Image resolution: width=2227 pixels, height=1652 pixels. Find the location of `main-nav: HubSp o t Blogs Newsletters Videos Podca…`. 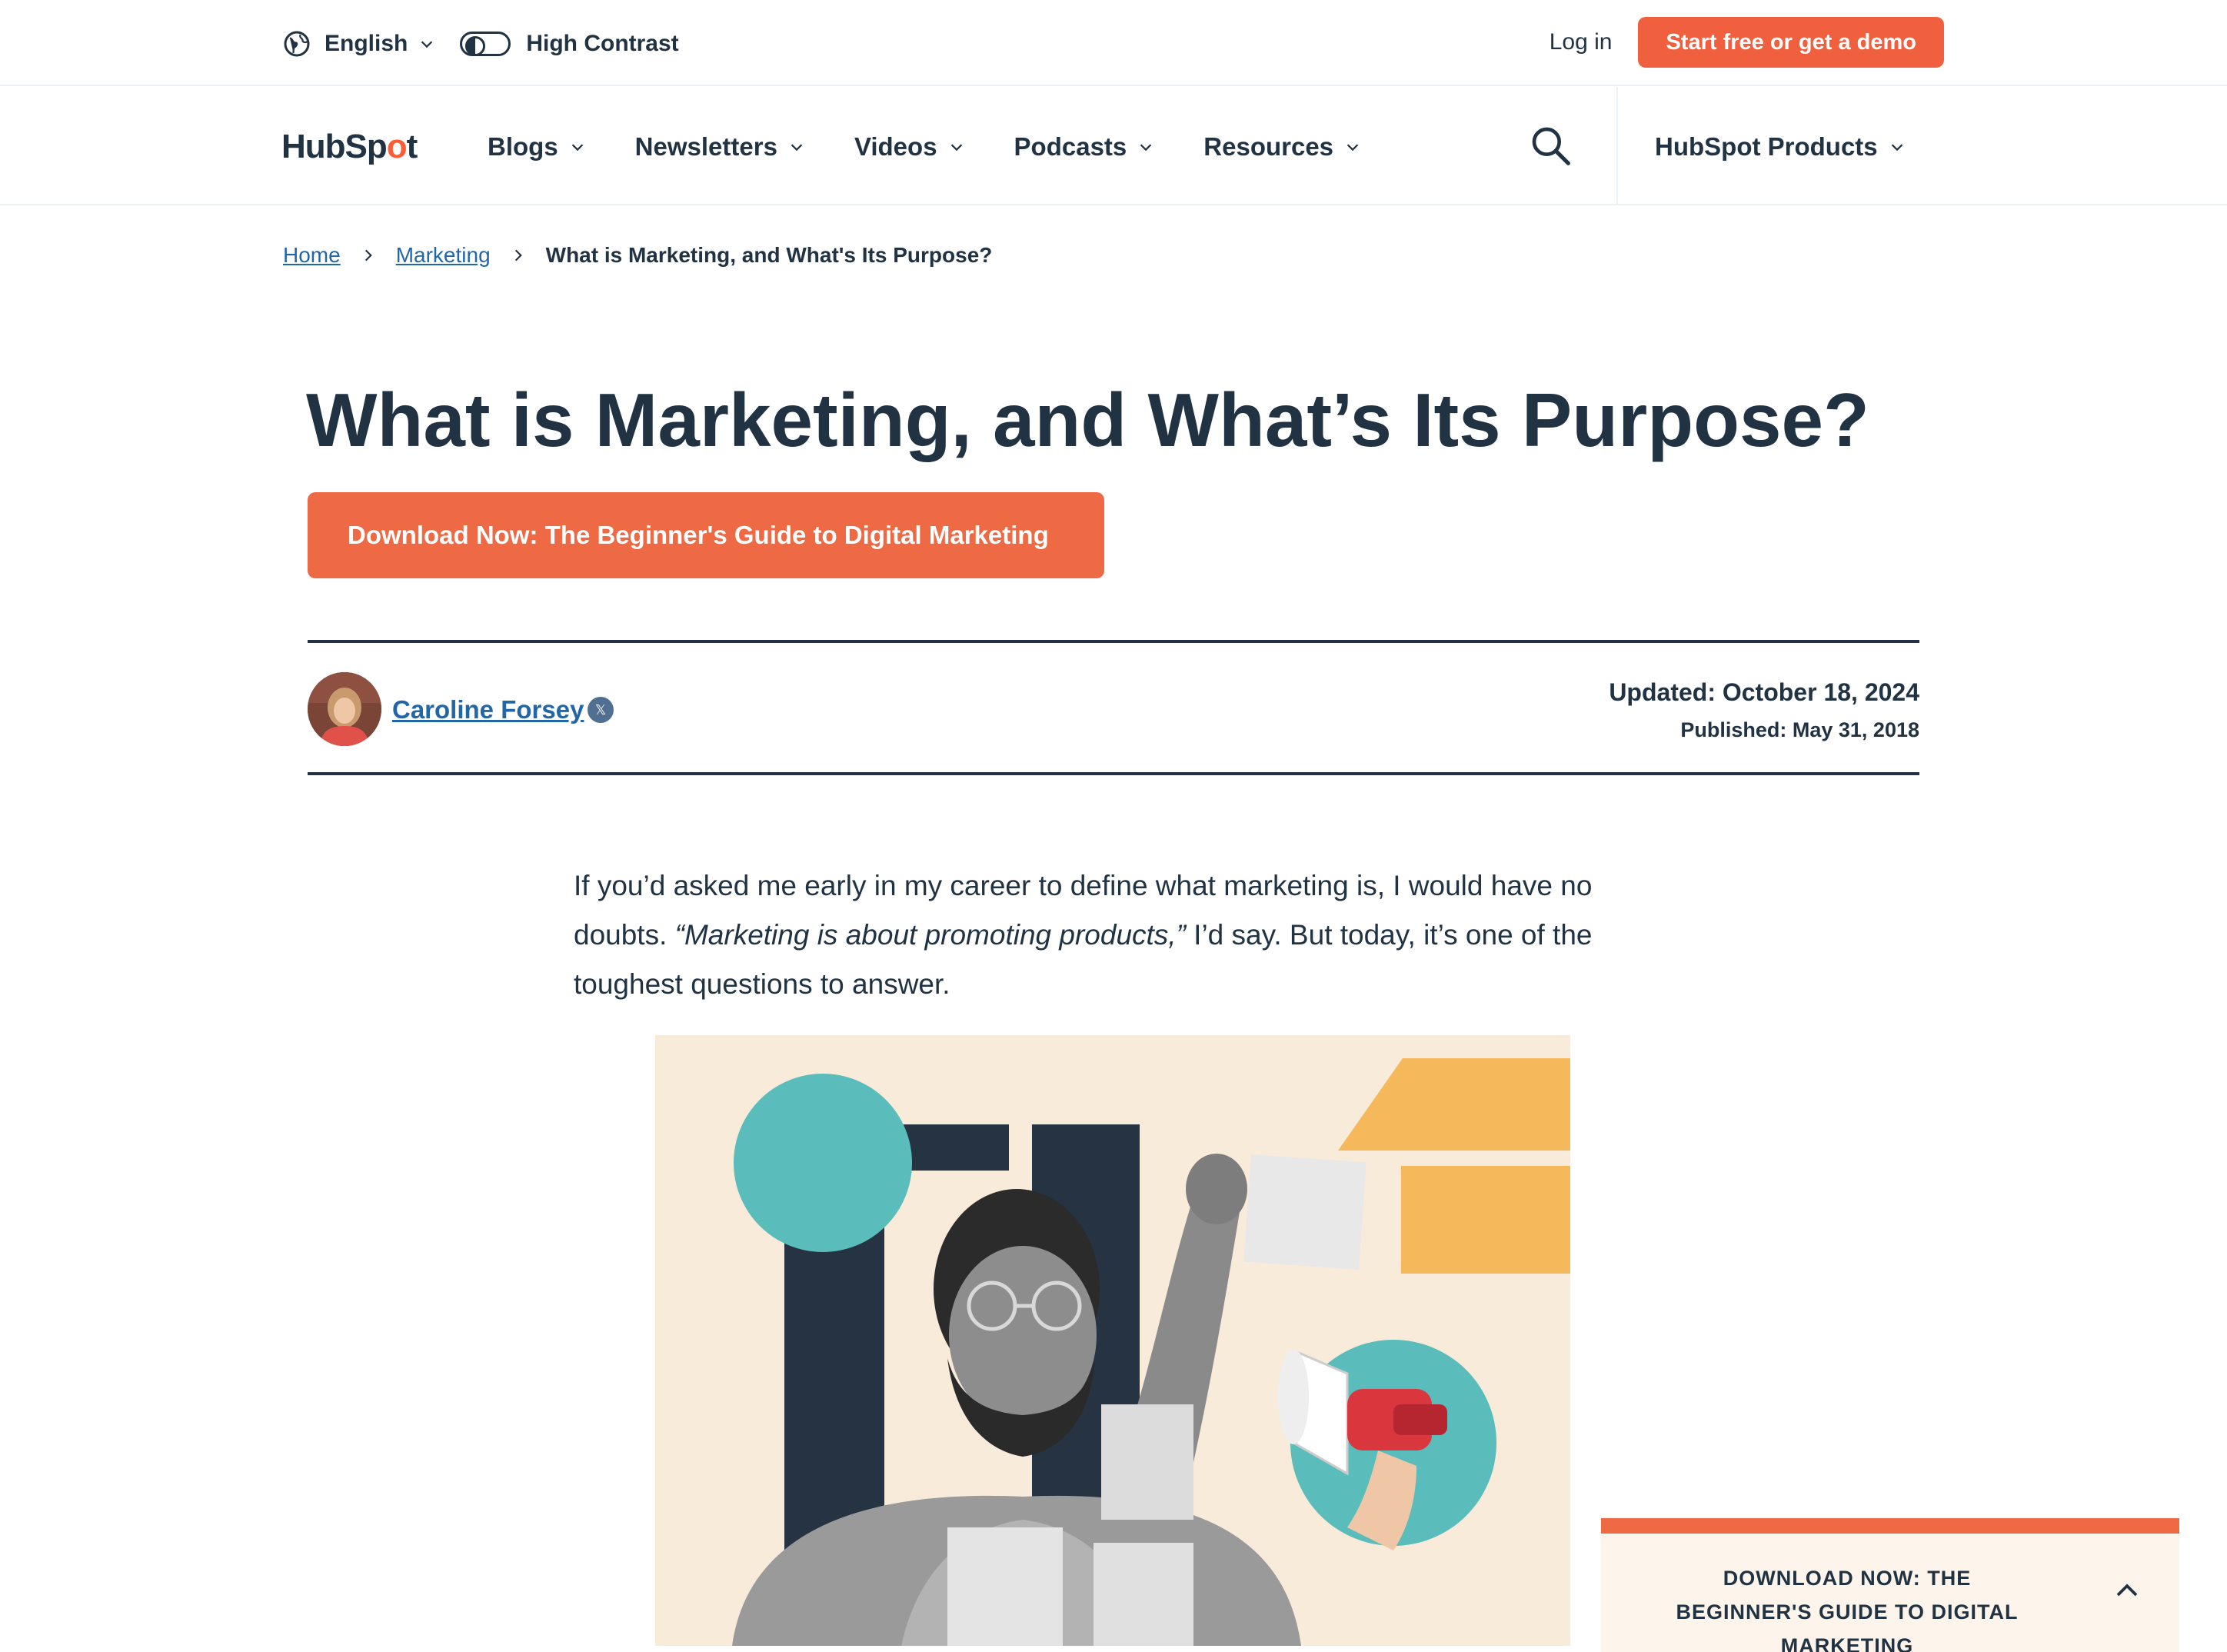

main-nav: HubSp o t Blogs Newsletters Videos Podca… is located at coordinates (1113, 146).